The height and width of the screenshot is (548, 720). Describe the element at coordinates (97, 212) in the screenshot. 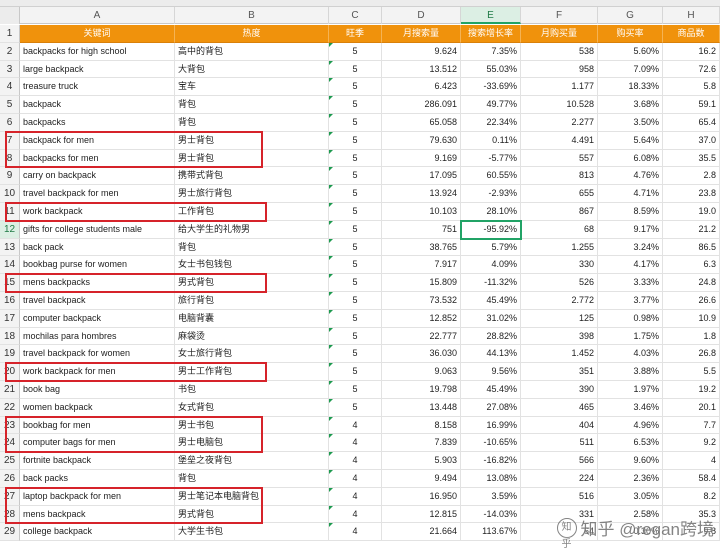

I see `keyword-cell: work backpack` at that location.